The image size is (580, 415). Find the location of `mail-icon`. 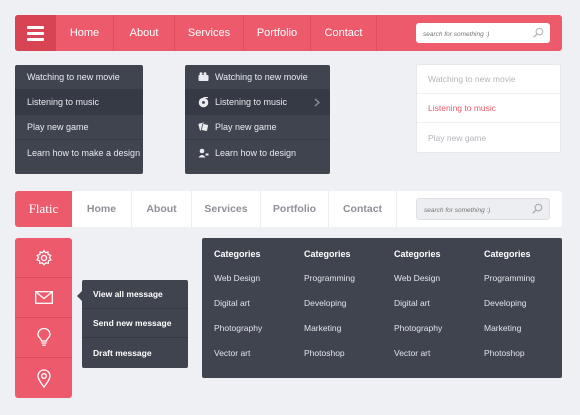

mail-icon is located at coordinates (43, 297).